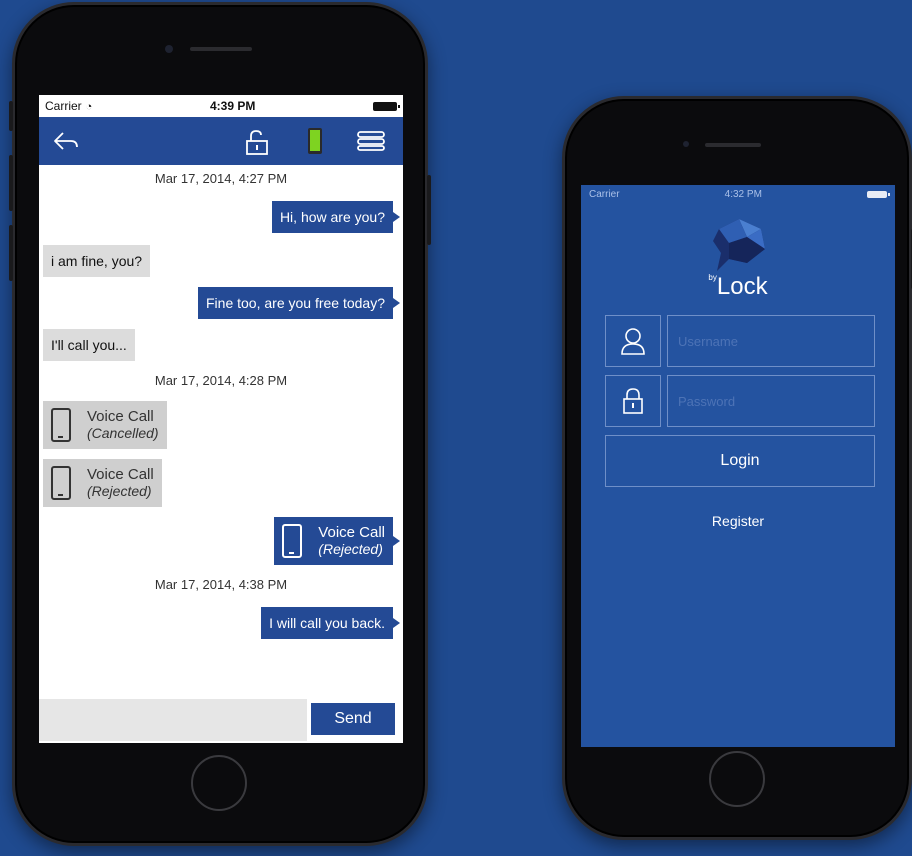  What do you see at coordinates (221, 178) in the screenshot?
I see `message-timestamp: Mar 17, 2014, 4:27 PM` at bounding box center [221, 178].